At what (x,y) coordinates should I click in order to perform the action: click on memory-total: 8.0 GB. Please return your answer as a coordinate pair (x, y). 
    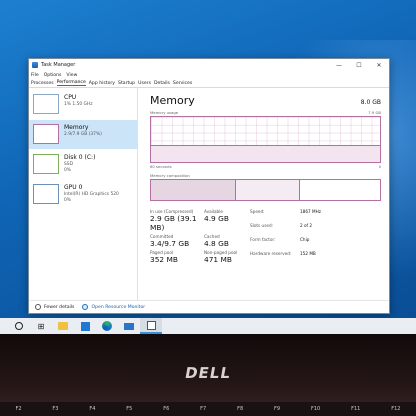
    Looking at the image, I should click on (370, 102).